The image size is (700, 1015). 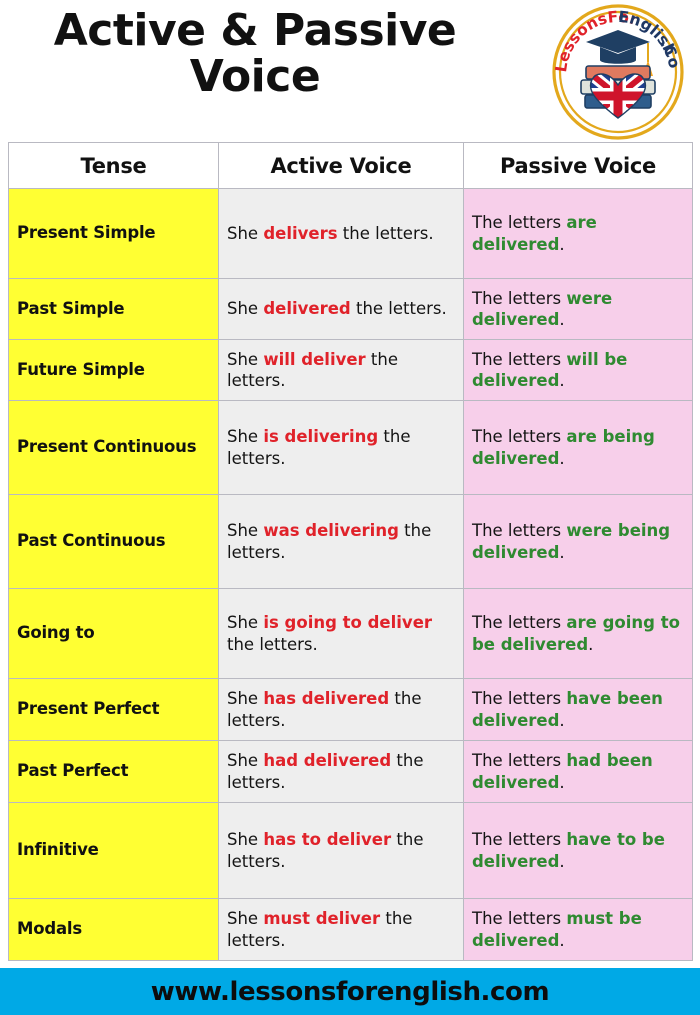 What do you see at coordinates (341, 370) in the screenshot?
I see `cell-active-voice: She will deliver the letters.` at bounding box center [341, 370].